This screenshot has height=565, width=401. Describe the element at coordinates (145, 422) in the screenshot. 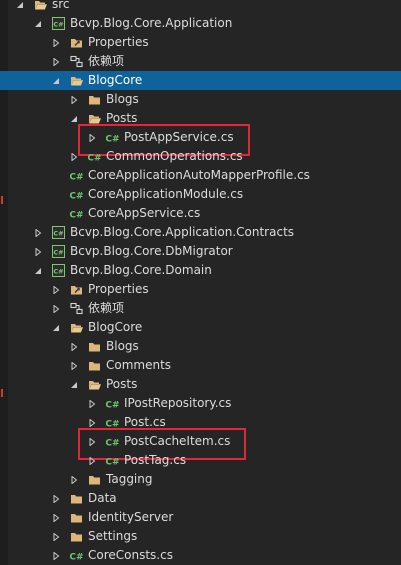

I see `tree-item-label: Post.cs` at that location.